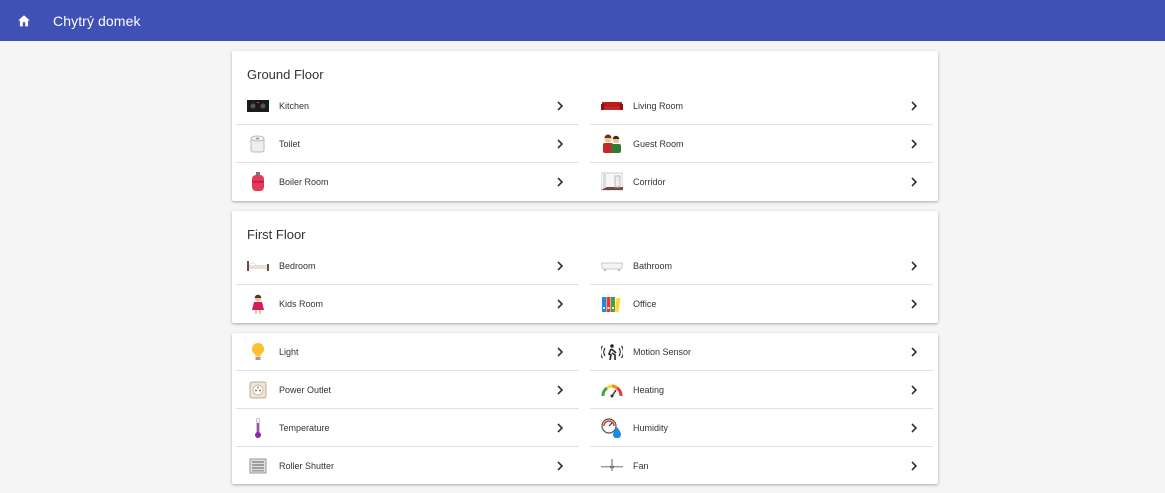 Image resolution: width=1165 pixels, height=493 pixels. Describe the element at coordinates (612, 352) in the screenshot. I see `motion-sensor-icon` at that location.